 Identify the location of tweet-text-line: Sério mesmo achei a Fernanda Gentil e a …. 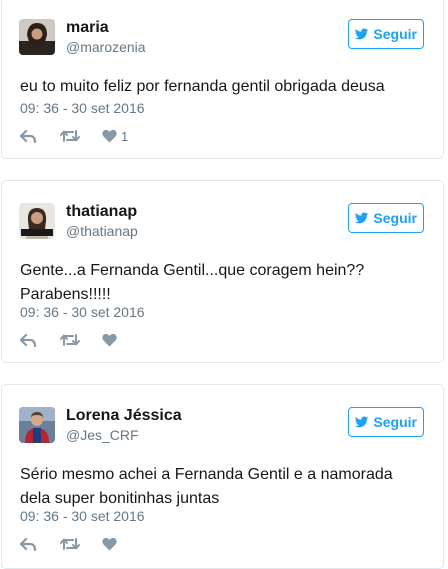
(206, 474).